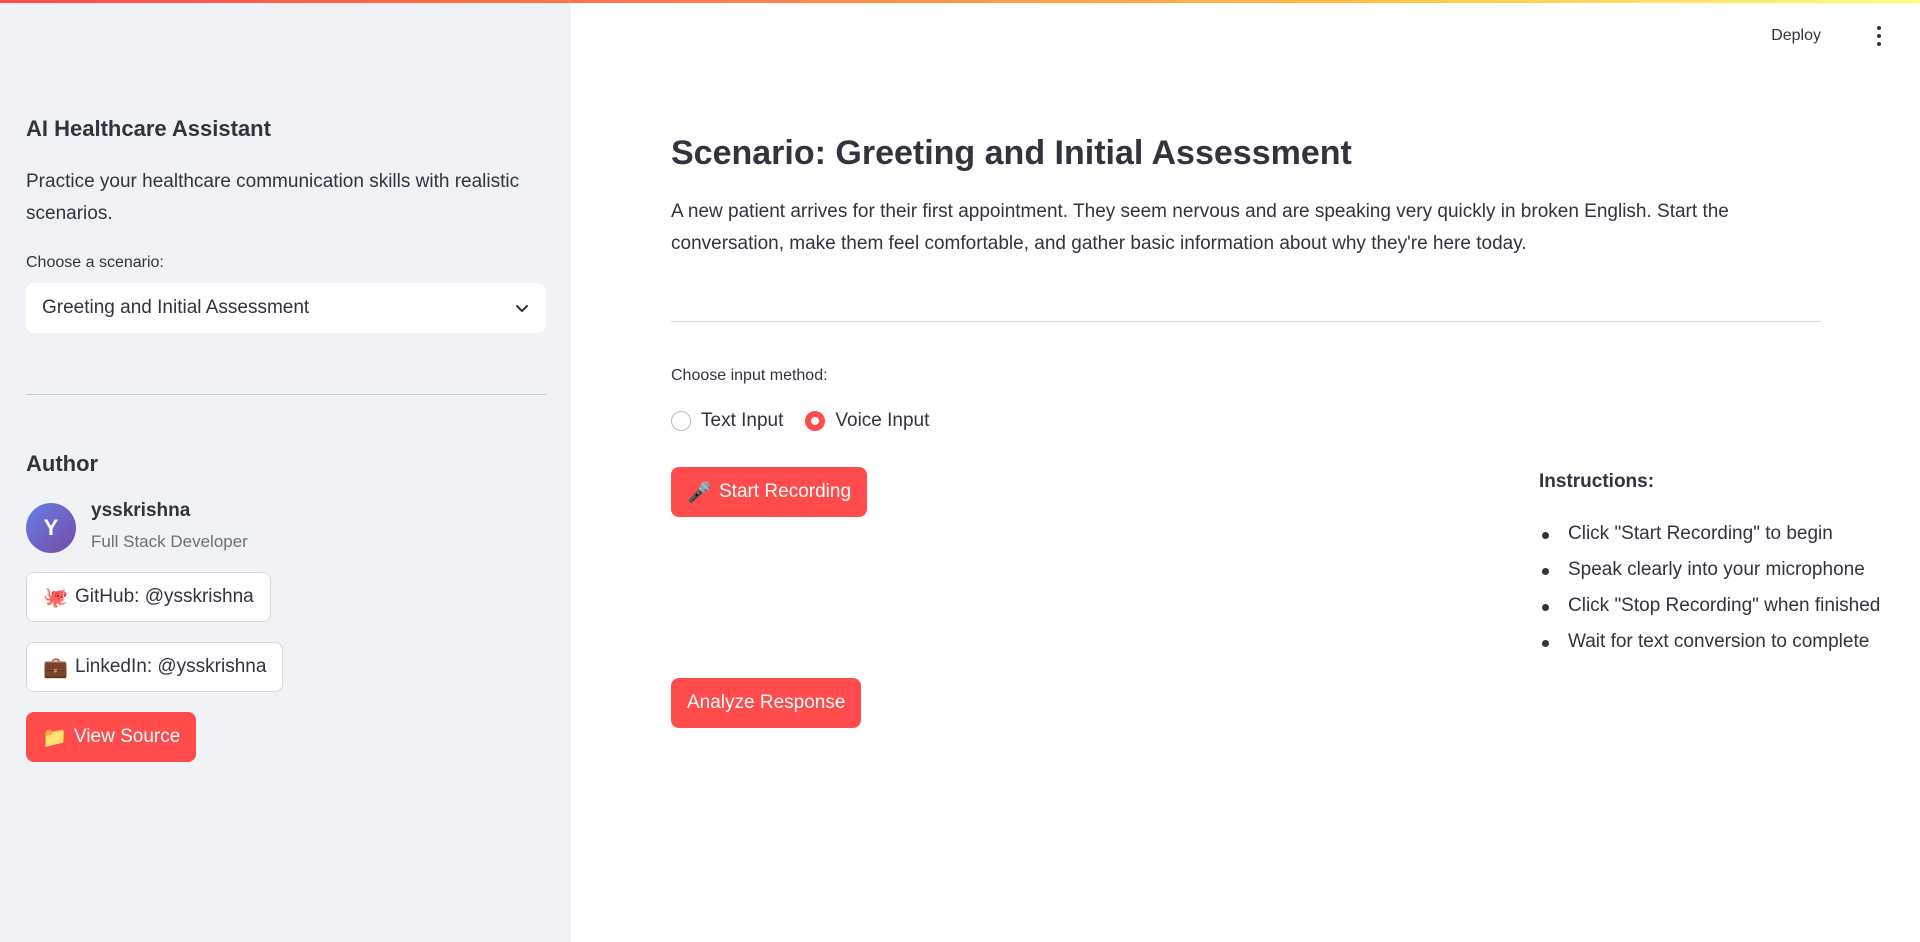 The image size is (1920, 942). I want to click on list-item: Speak clearly into your microphone, so click(1709, 572).